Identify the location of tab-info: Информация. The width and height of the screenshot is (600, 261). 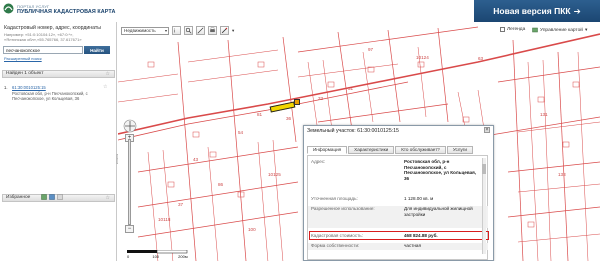
(327, 150).